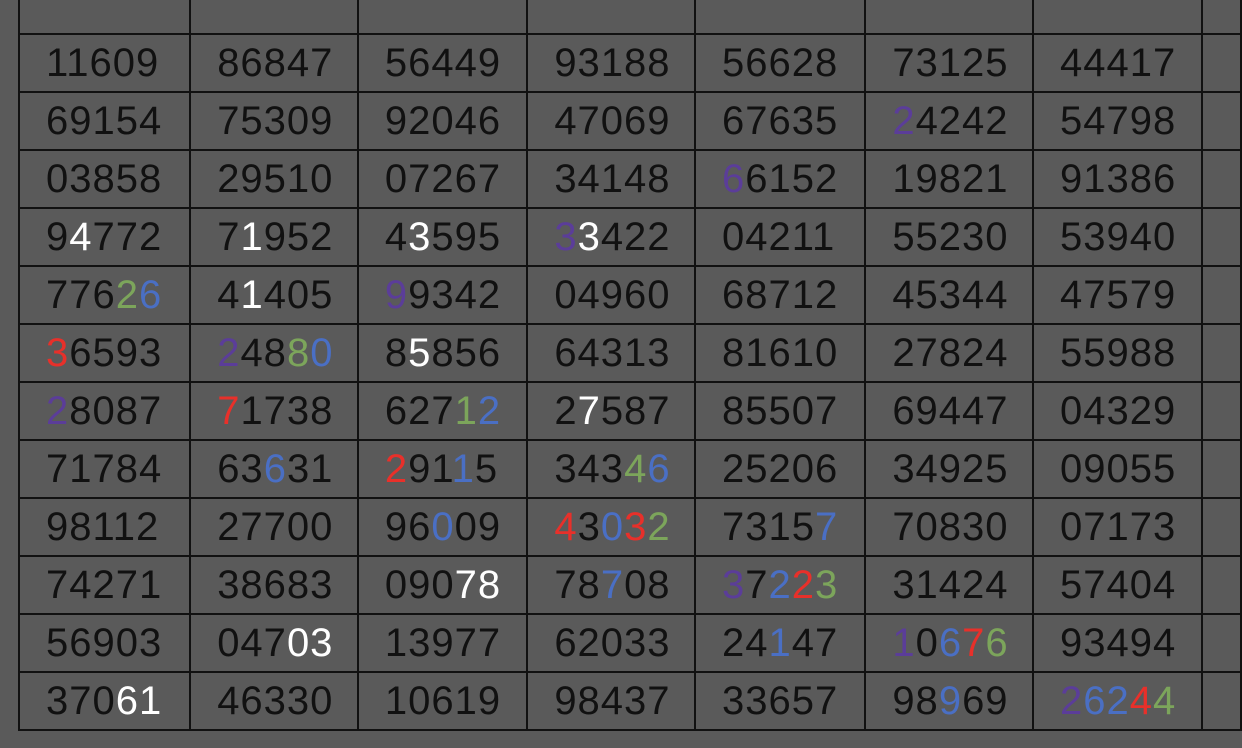  I want to click on grid-cell: 43595, so click(442, 237).